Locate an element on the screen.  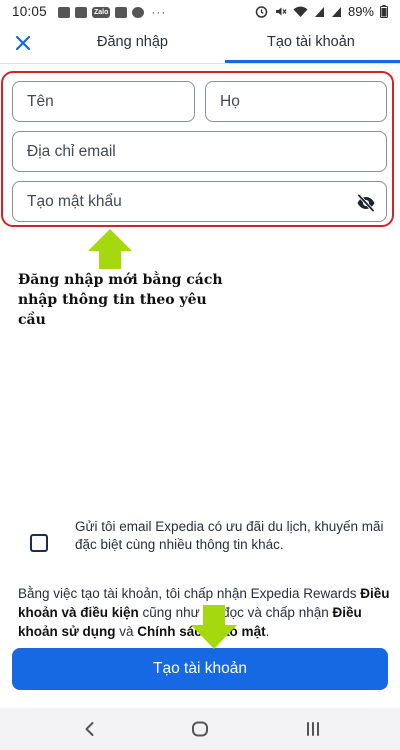
last-name-input is located at coordinates (296, 101).